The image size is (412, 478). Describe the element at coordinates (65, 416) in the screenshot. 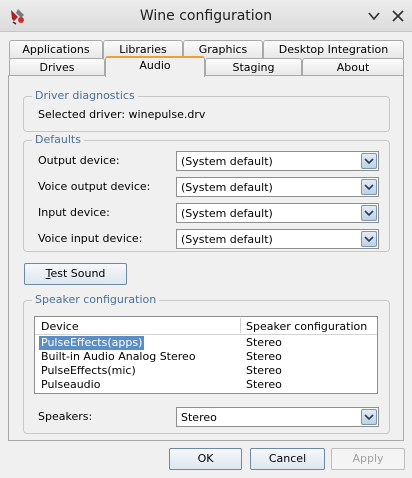

I see `speakers-label: Speakers:` at that location.